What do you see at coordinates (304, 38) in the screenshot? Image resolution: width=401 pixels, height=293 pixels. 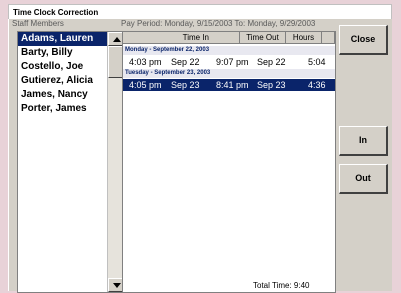 I see `column-header-hours: Hours` at bounding box center [304, 38].